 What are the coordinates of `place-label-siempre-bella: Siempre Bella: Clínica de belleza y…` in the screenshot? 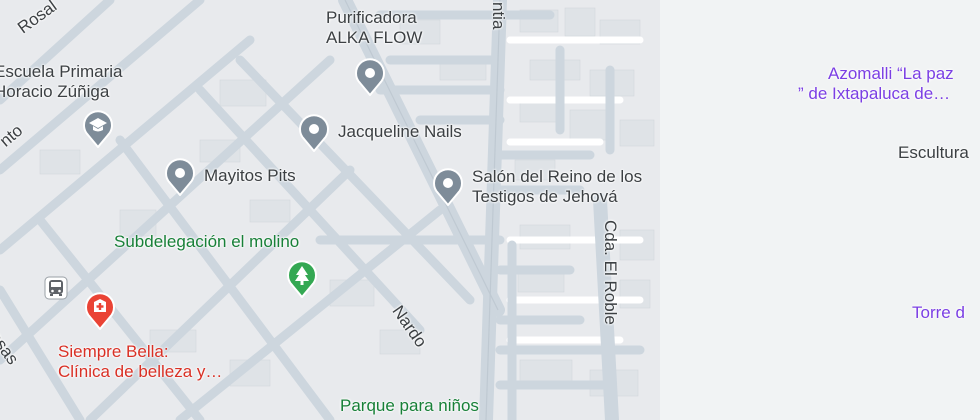 It's located at (140, 362).